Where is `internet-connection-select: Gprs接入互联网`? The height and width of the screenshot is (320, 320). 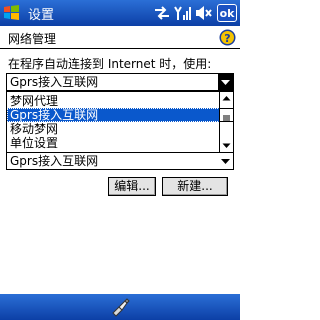
internet-connection-select: Gprs接入互联网 is located at coordinates (120, 82).